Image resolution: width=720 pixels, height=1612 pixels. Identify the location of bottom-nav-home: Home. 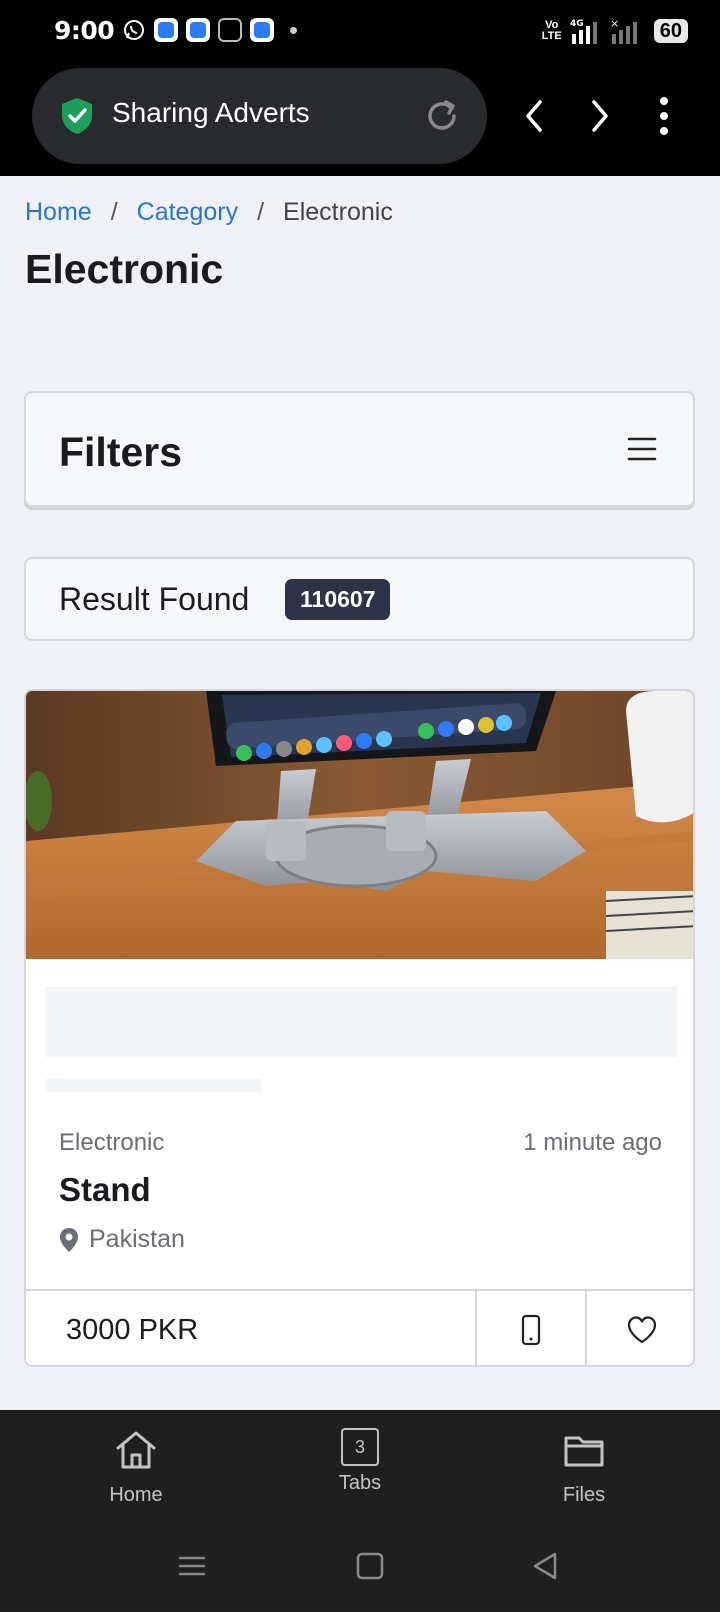
(136, 1467).